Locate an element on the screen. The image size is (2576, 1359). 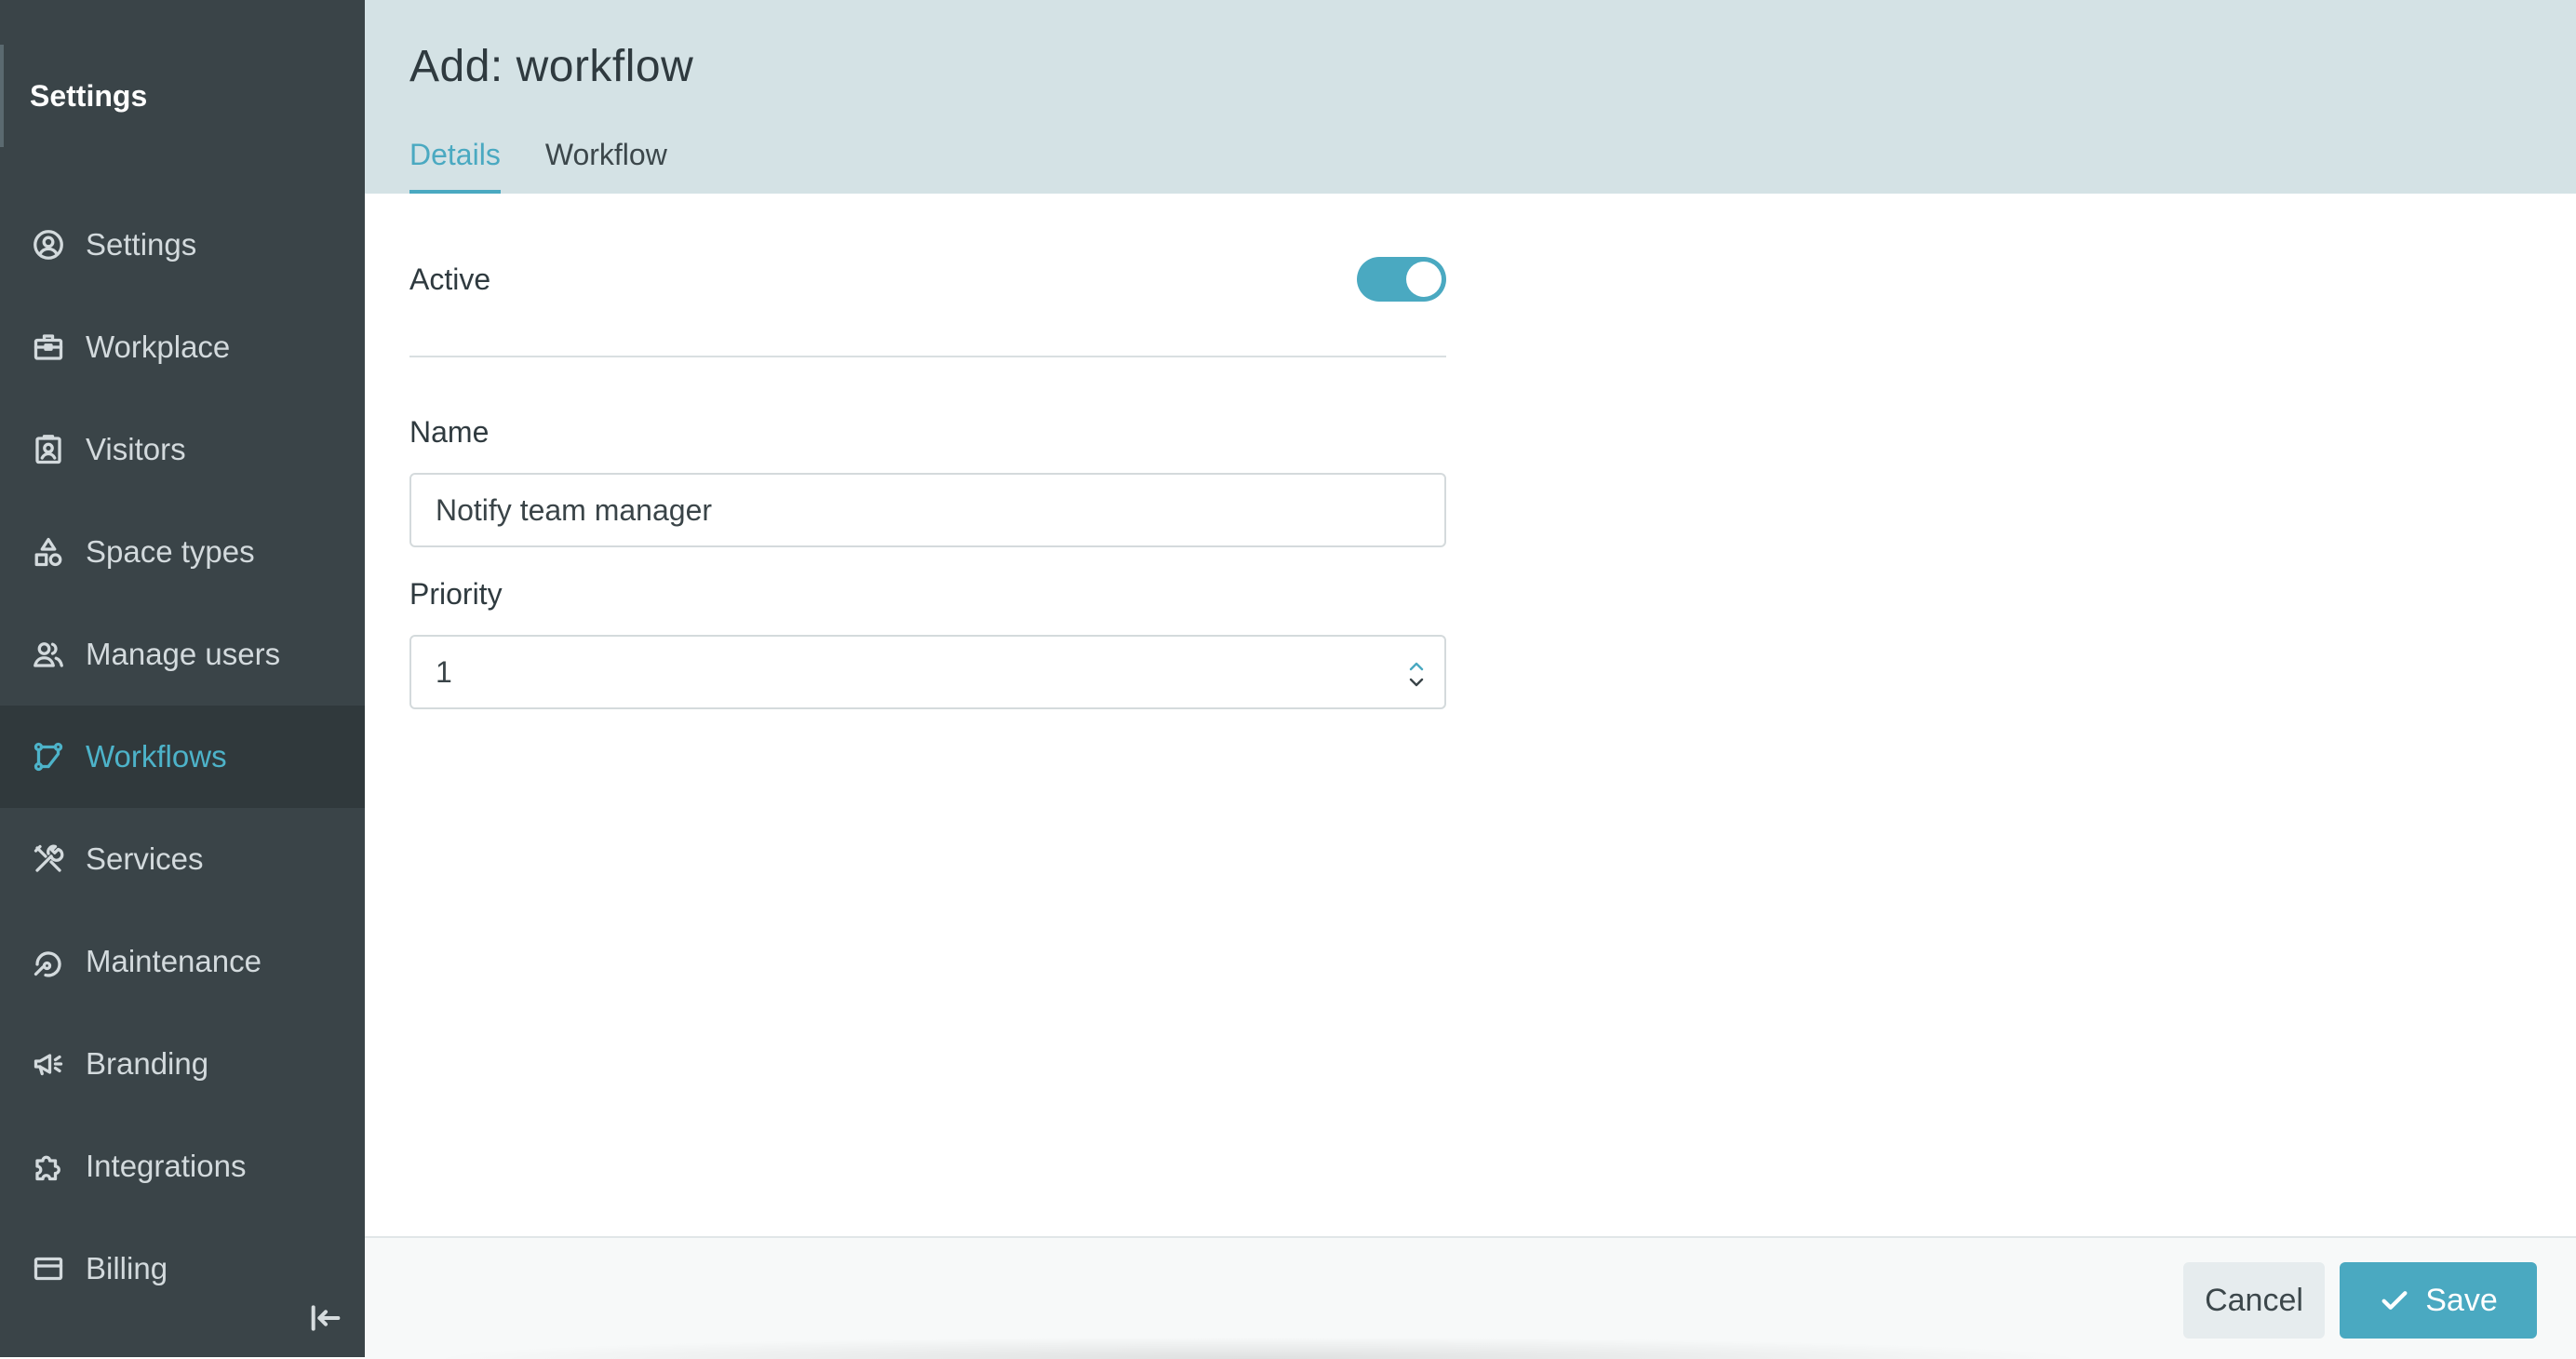
collapse-left-icon is located at coordinates (325, 1318).